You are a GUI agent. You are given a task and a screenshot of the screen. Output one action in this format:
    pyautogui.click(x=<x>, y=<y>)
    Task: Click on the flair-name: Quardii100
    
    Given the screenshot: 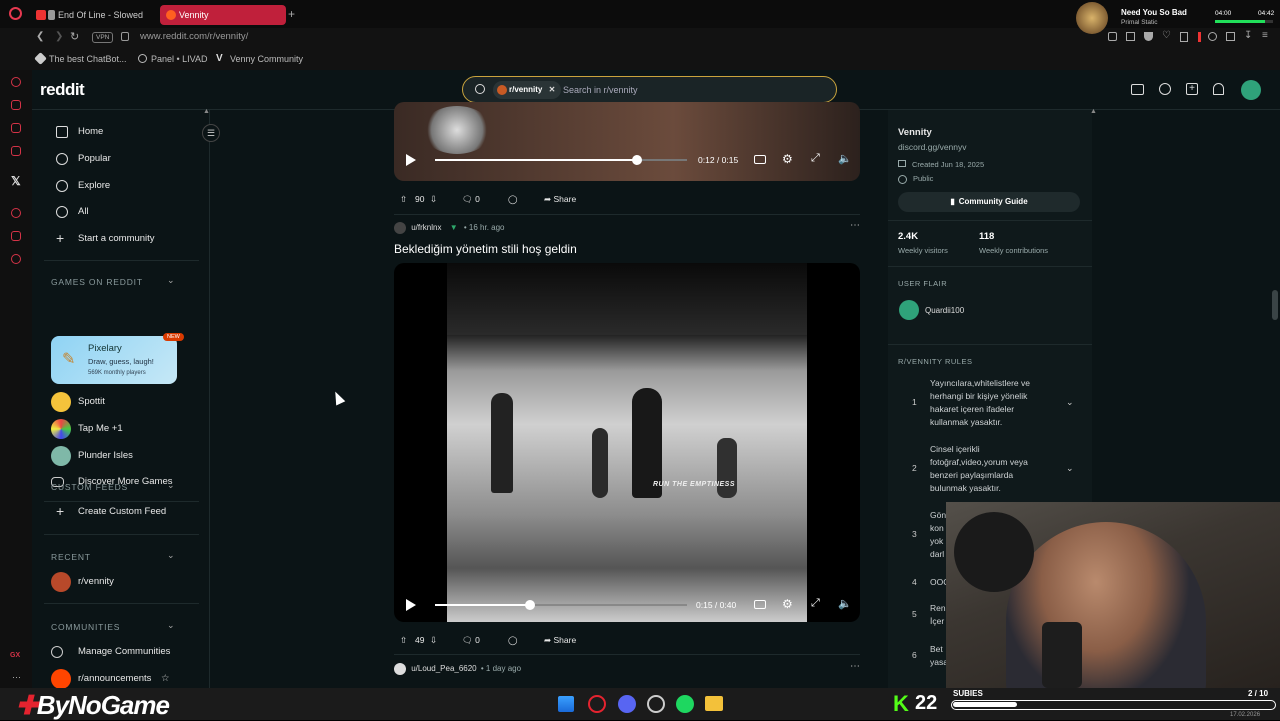 What is the action you would take?
    pyautogui.click(x=944, y=310)
    